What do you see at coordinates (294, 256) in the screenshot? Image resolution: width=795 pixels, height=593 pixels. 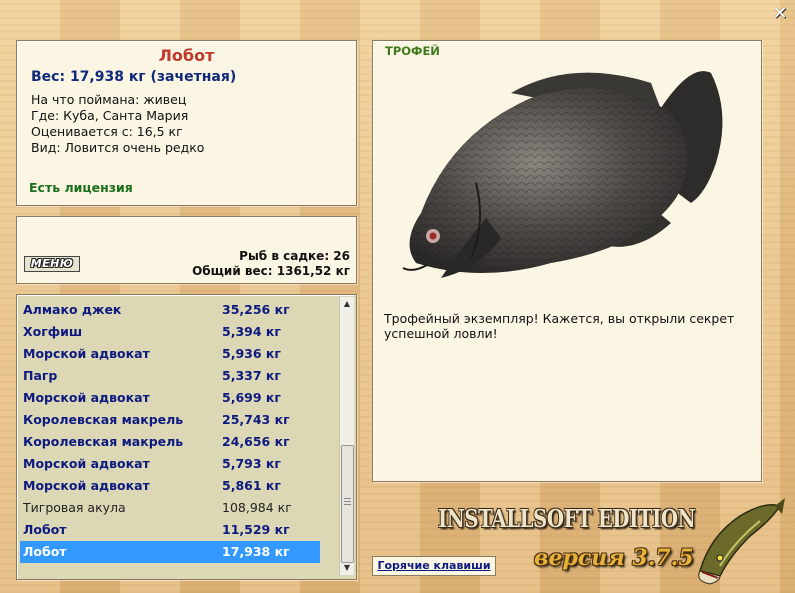 I see `keepnet-fish-count: Рыб в садке: 26` at bounding box center [294, 256].